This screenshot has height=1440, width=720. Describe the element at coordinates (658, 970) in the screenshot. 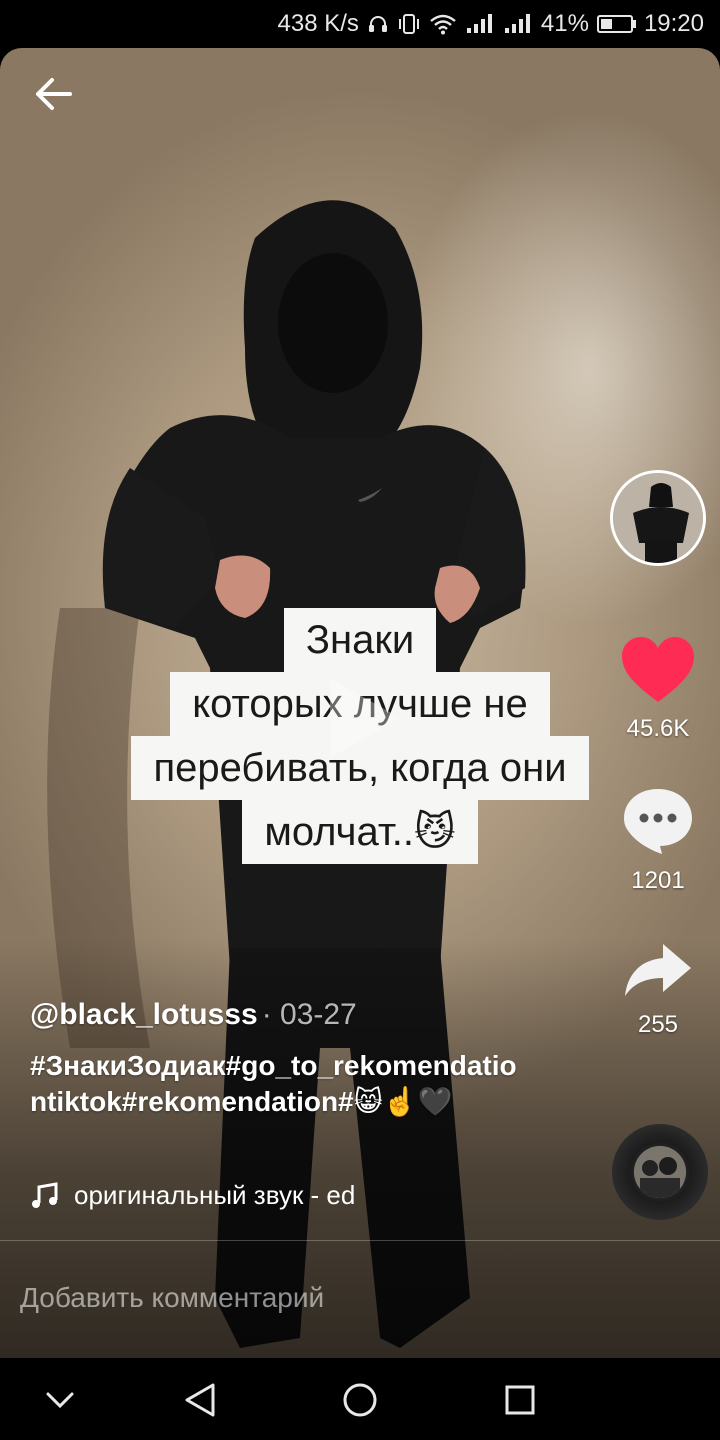

I see `share-arrow-icon` at that location.